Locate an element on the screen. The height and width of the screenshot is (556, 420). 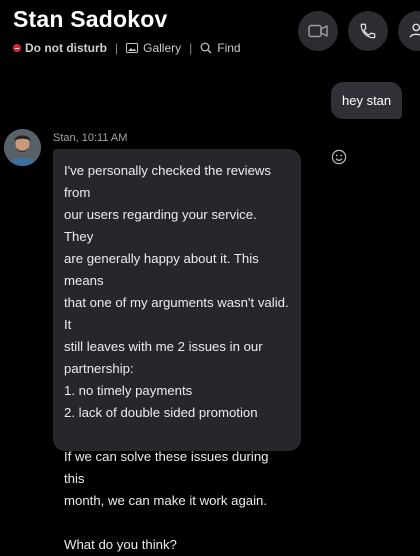
video-camera-icon is located at coordinates (318, 31).